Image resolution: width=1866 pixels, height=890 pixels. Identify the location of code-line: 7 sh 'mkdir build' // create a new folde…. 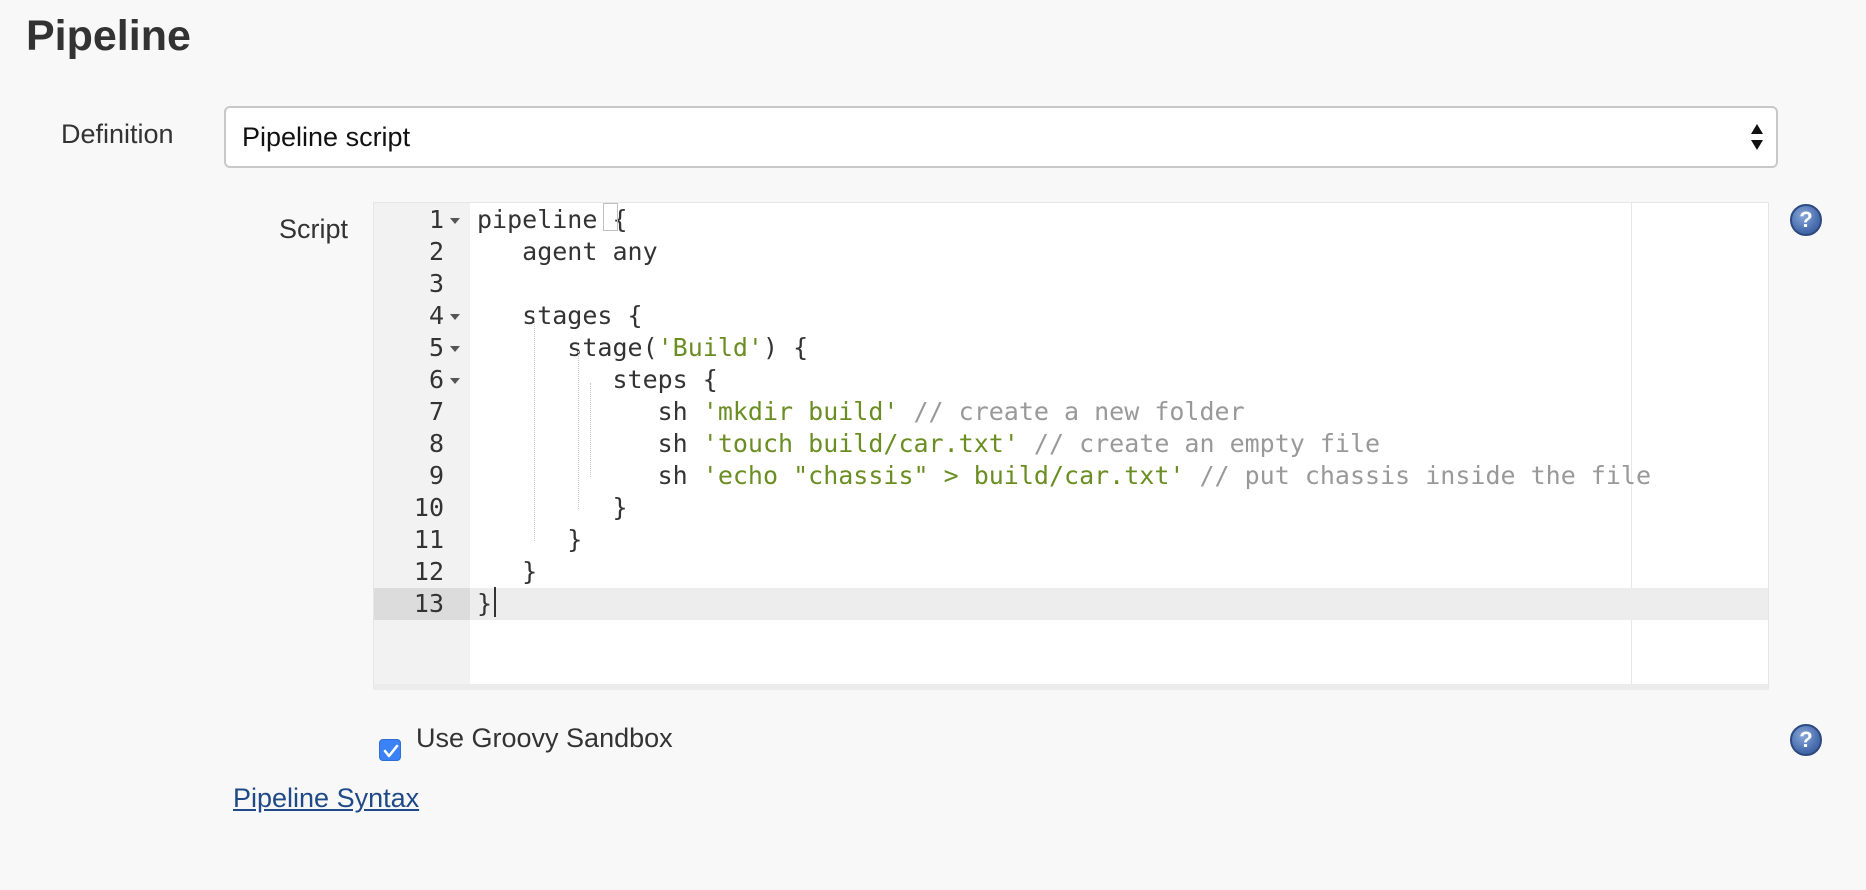
(1071, 412).